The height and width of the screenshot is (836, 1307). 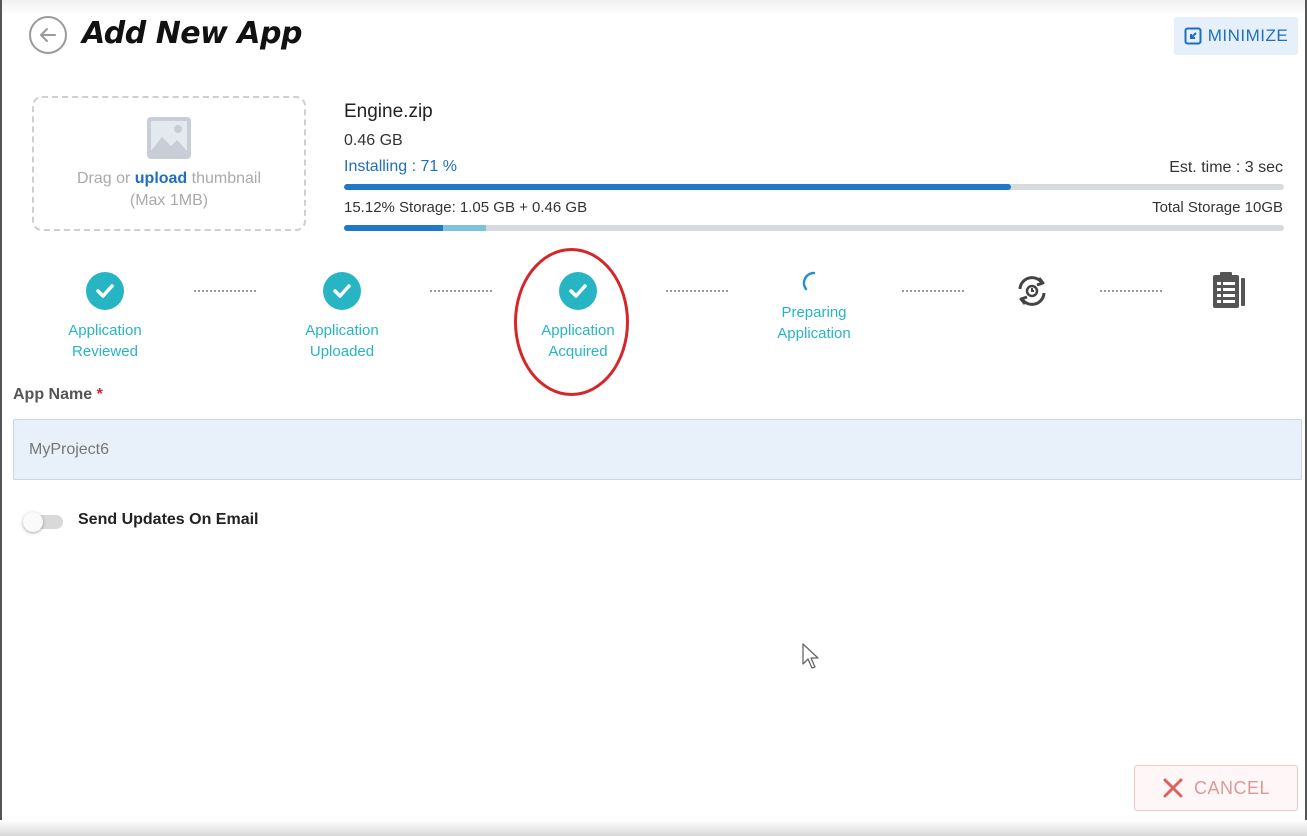 What do you see at coordinates (388, 111) in the screenshot?
I see `file-name: Engine.zip` at bounding box center [388, 111].